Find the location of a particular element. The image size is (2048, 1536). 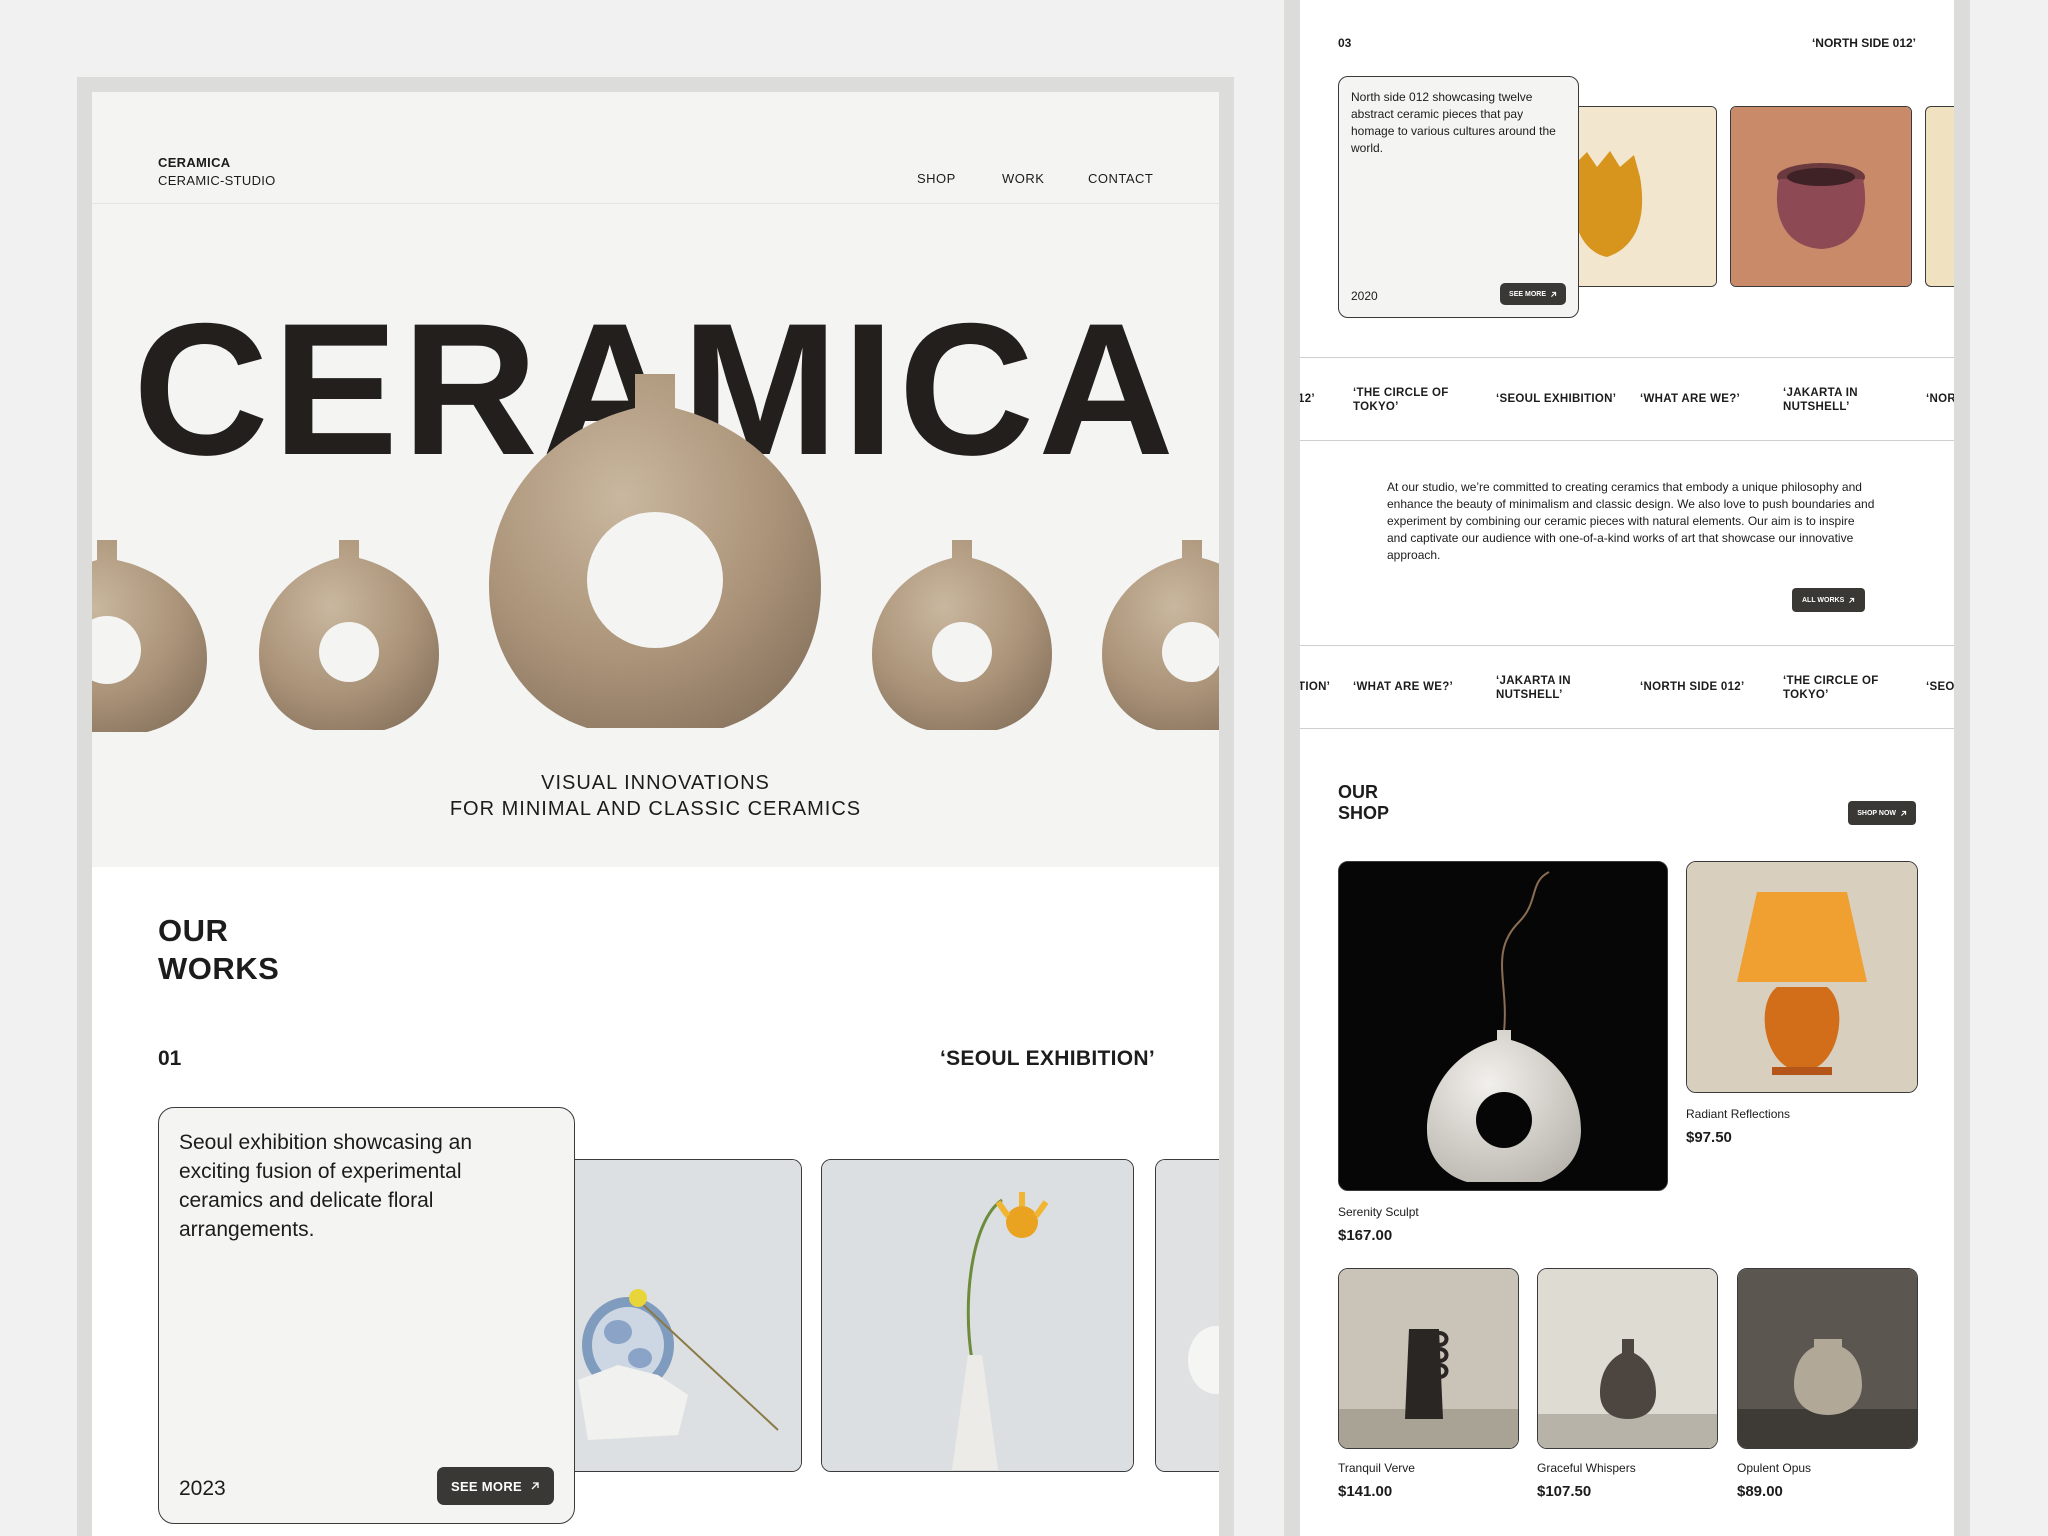

flower-photo-image is located at coordinates (977, 1315).